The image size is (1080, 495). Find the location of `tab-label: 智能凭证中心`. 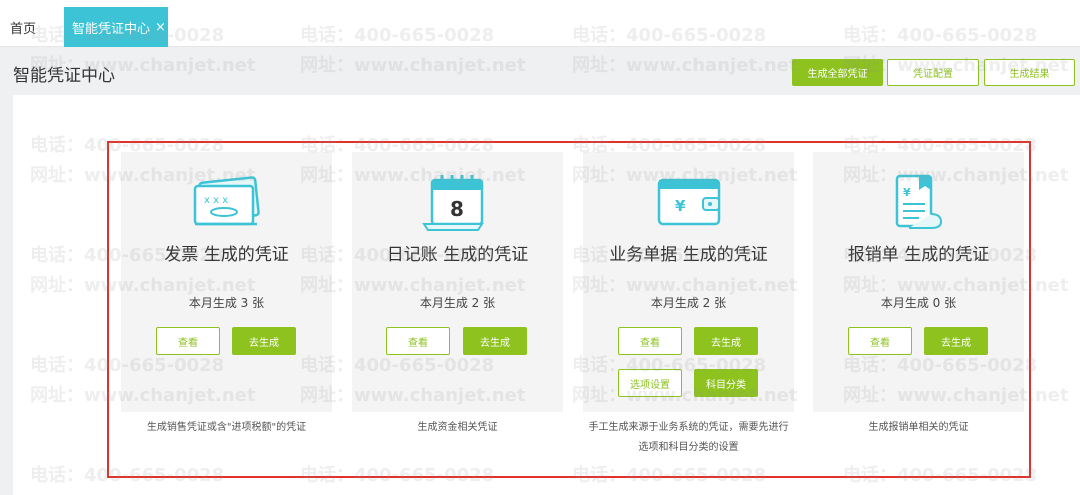

tab-label: 智能凭证中心 is located at coordinates (111, 29).